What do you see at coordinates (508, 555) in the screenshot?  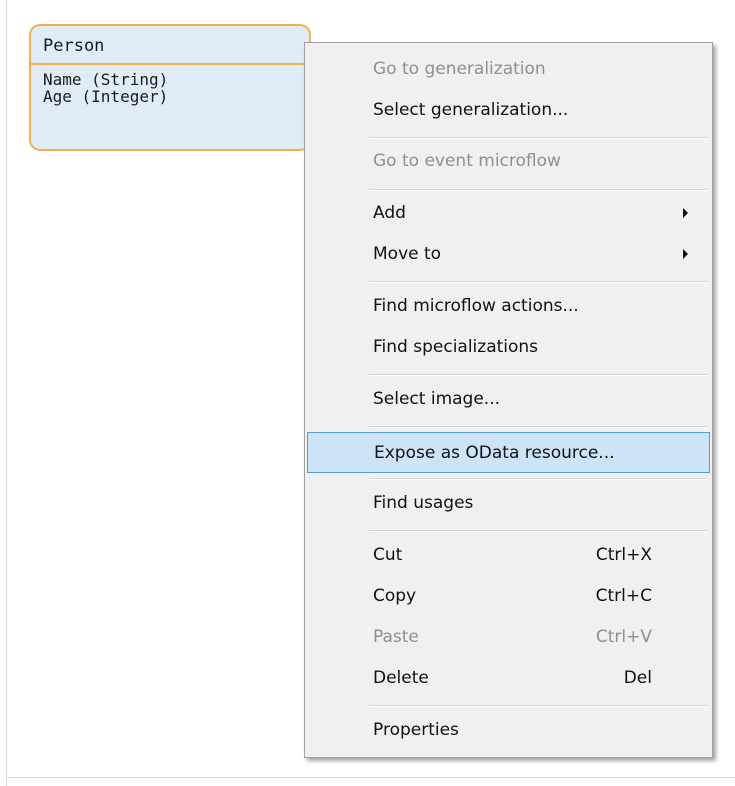 I see `menu-item-cut: Cut Ctrl+X` at bounding box center [508, 555].